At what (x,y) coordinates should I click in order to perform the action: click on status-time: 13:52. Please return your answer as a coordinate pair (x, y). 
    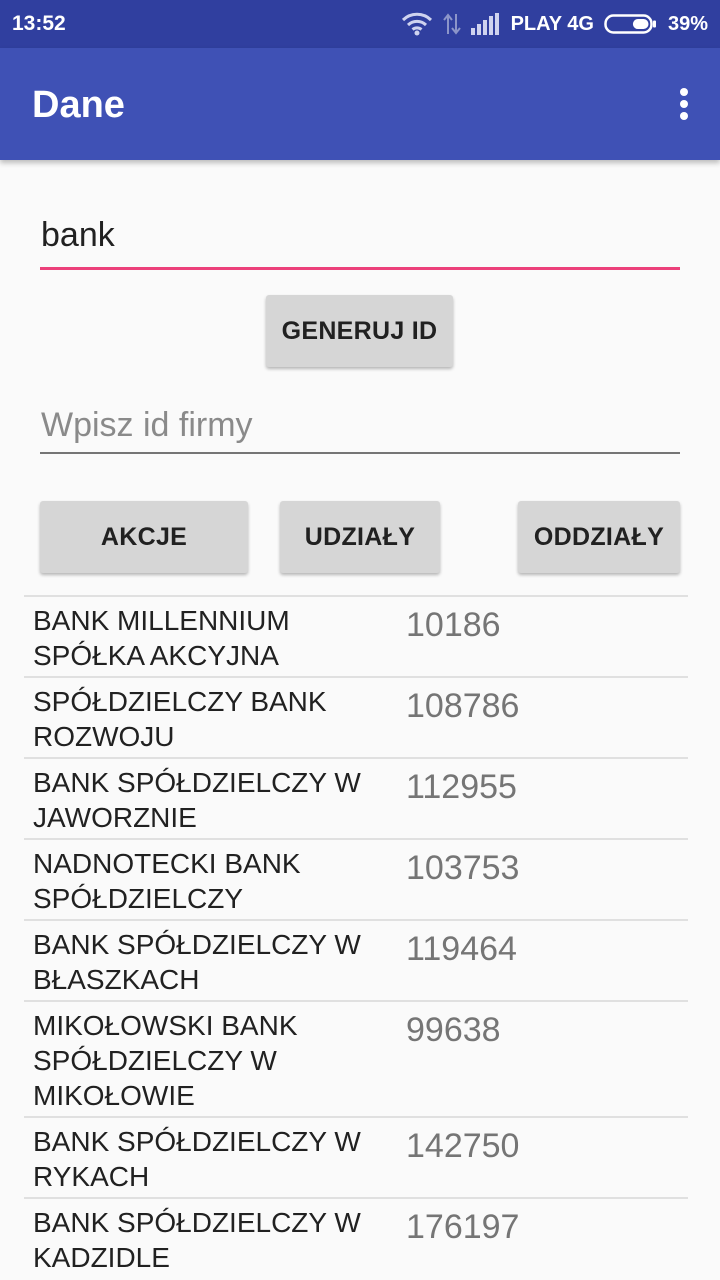
    Looking at the image, I should click on (39, 23).